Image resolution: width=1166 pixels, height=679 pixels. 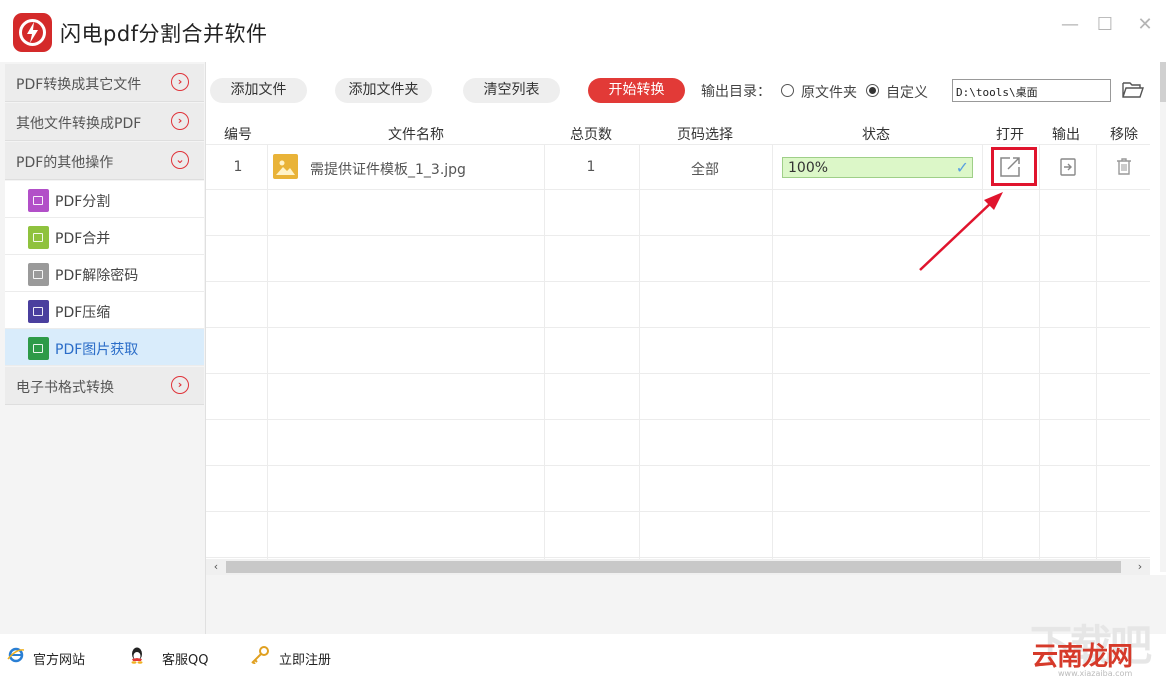 What do you see at coordinates (285, 166) in the screenshot?
I see `image-file-icon` at bounding box center [285, 166].